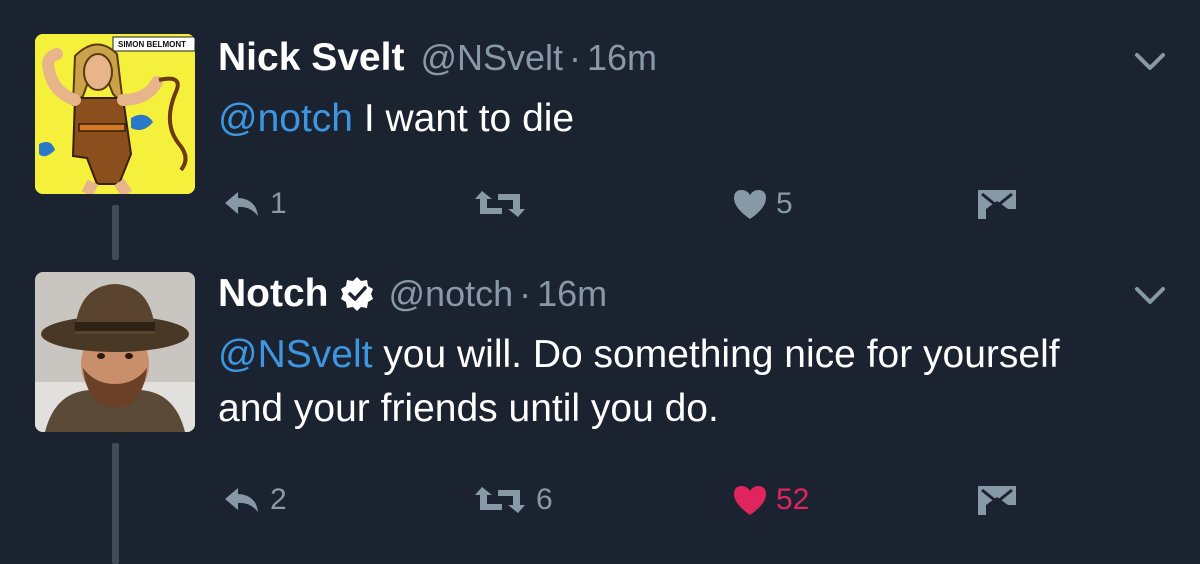  Describe the element at coordinates (285, 118) in the screenshot. I see `mention-link: @notch` at that location.